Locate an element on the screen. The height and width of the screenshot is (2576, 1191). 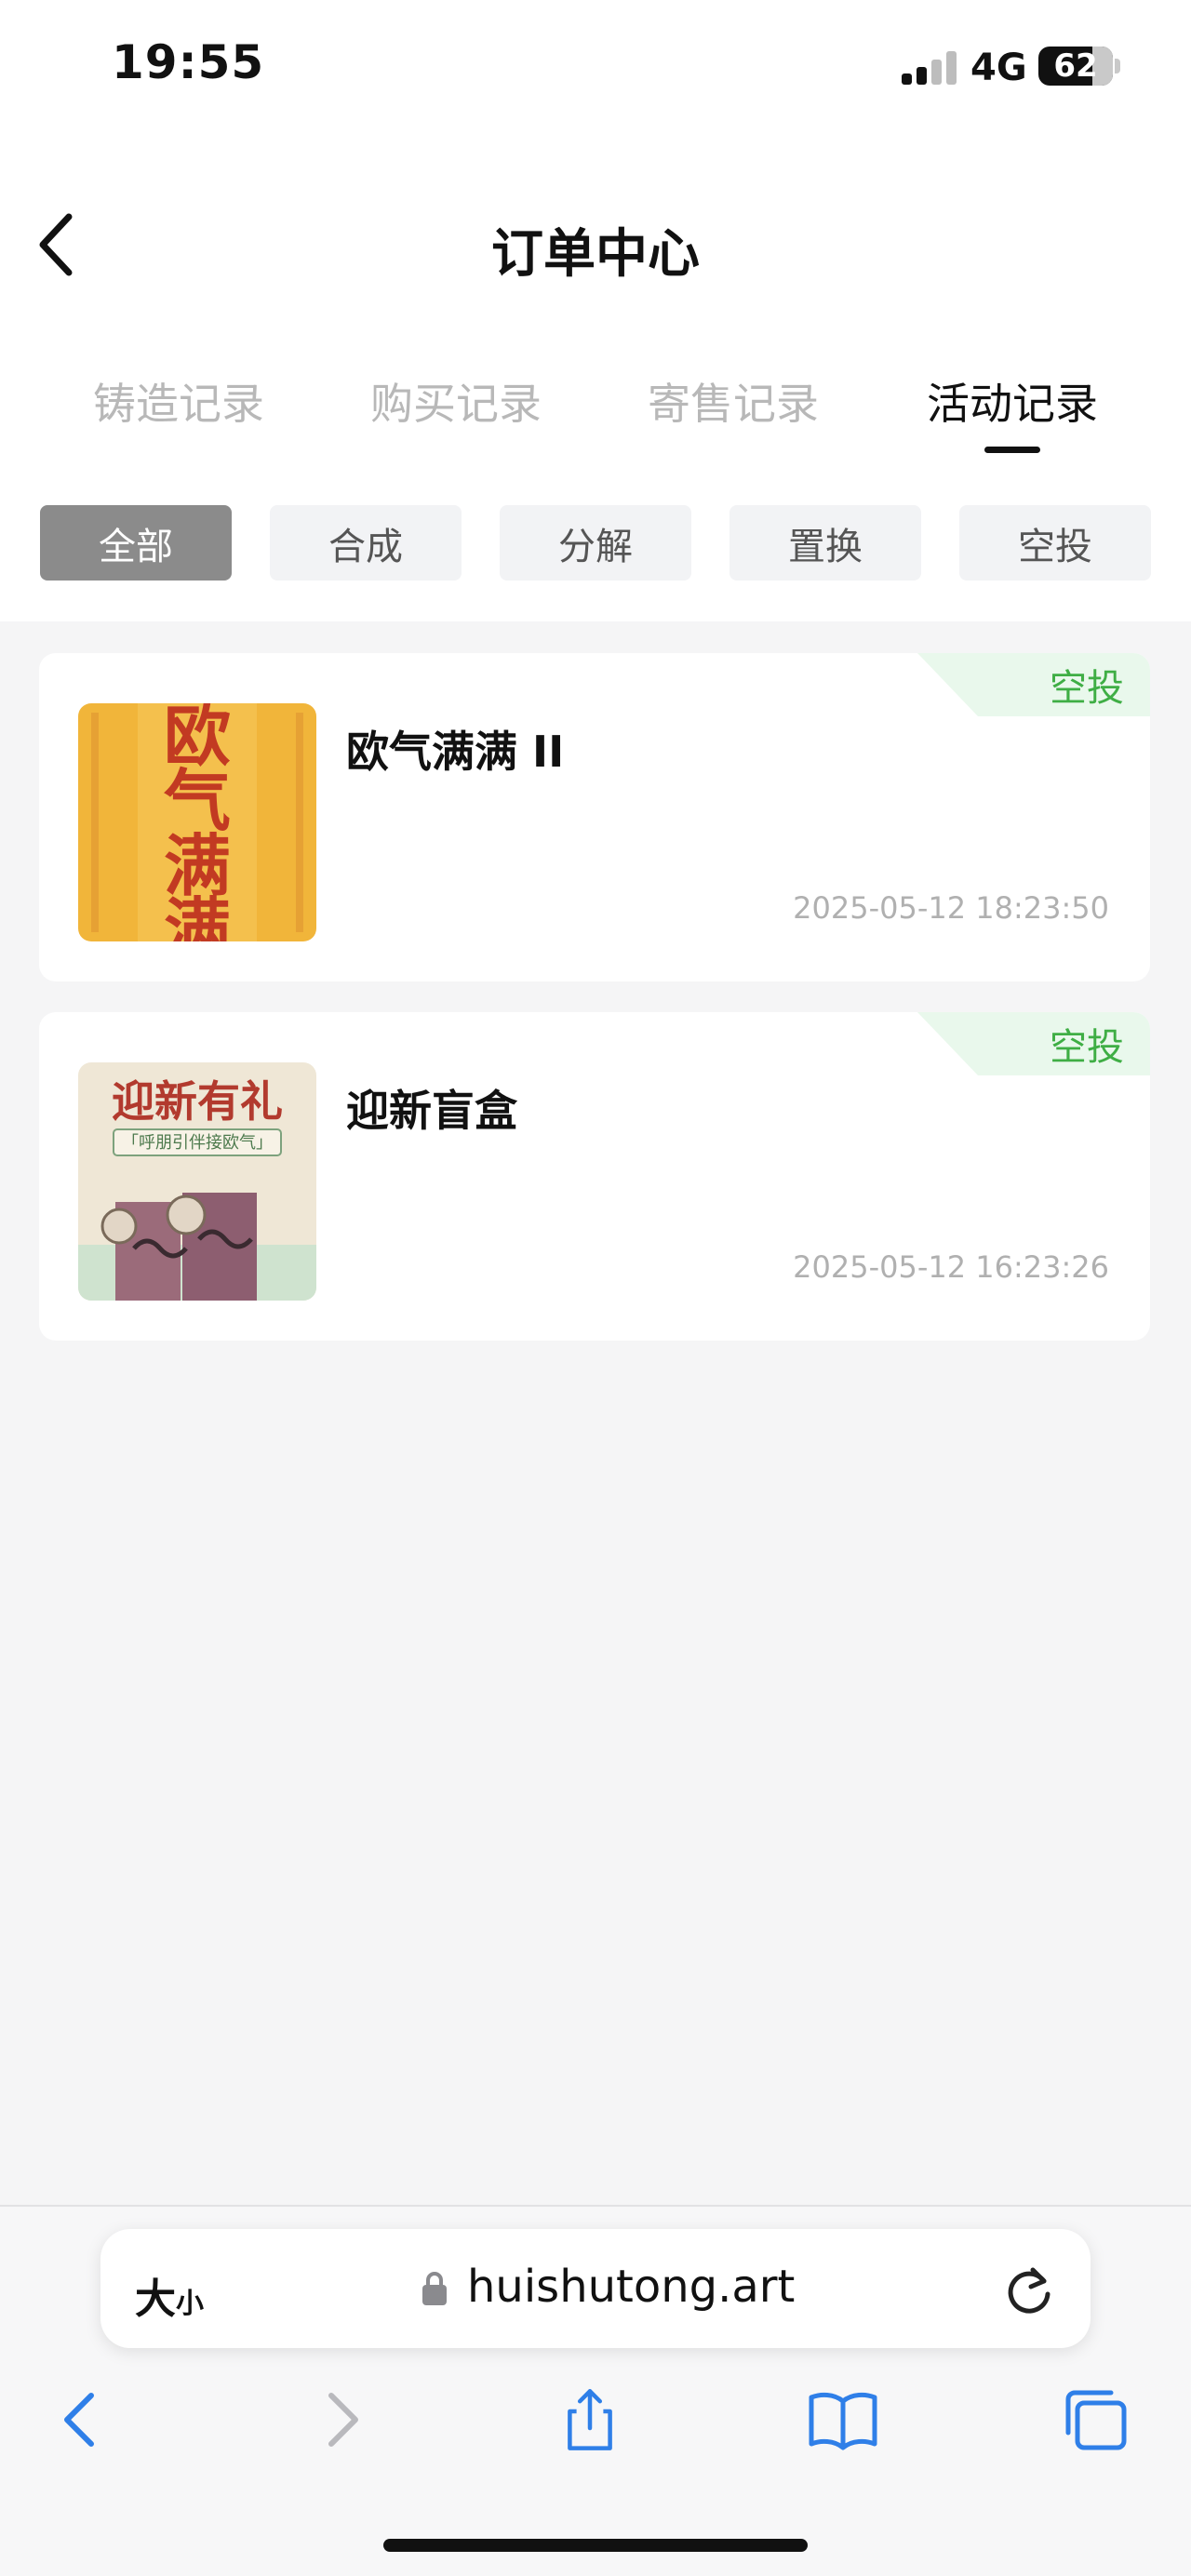
url-text: huishutong.art is located at coordinates (631, 2287).